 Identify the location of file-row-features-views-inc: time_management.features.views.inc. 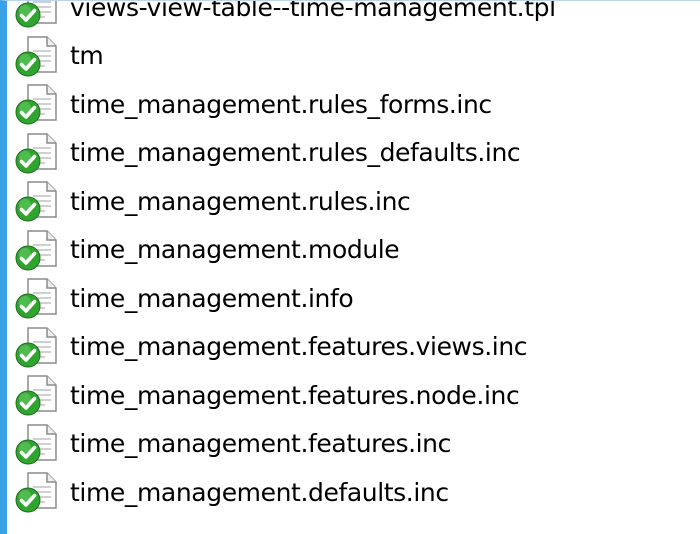
(353, 347).